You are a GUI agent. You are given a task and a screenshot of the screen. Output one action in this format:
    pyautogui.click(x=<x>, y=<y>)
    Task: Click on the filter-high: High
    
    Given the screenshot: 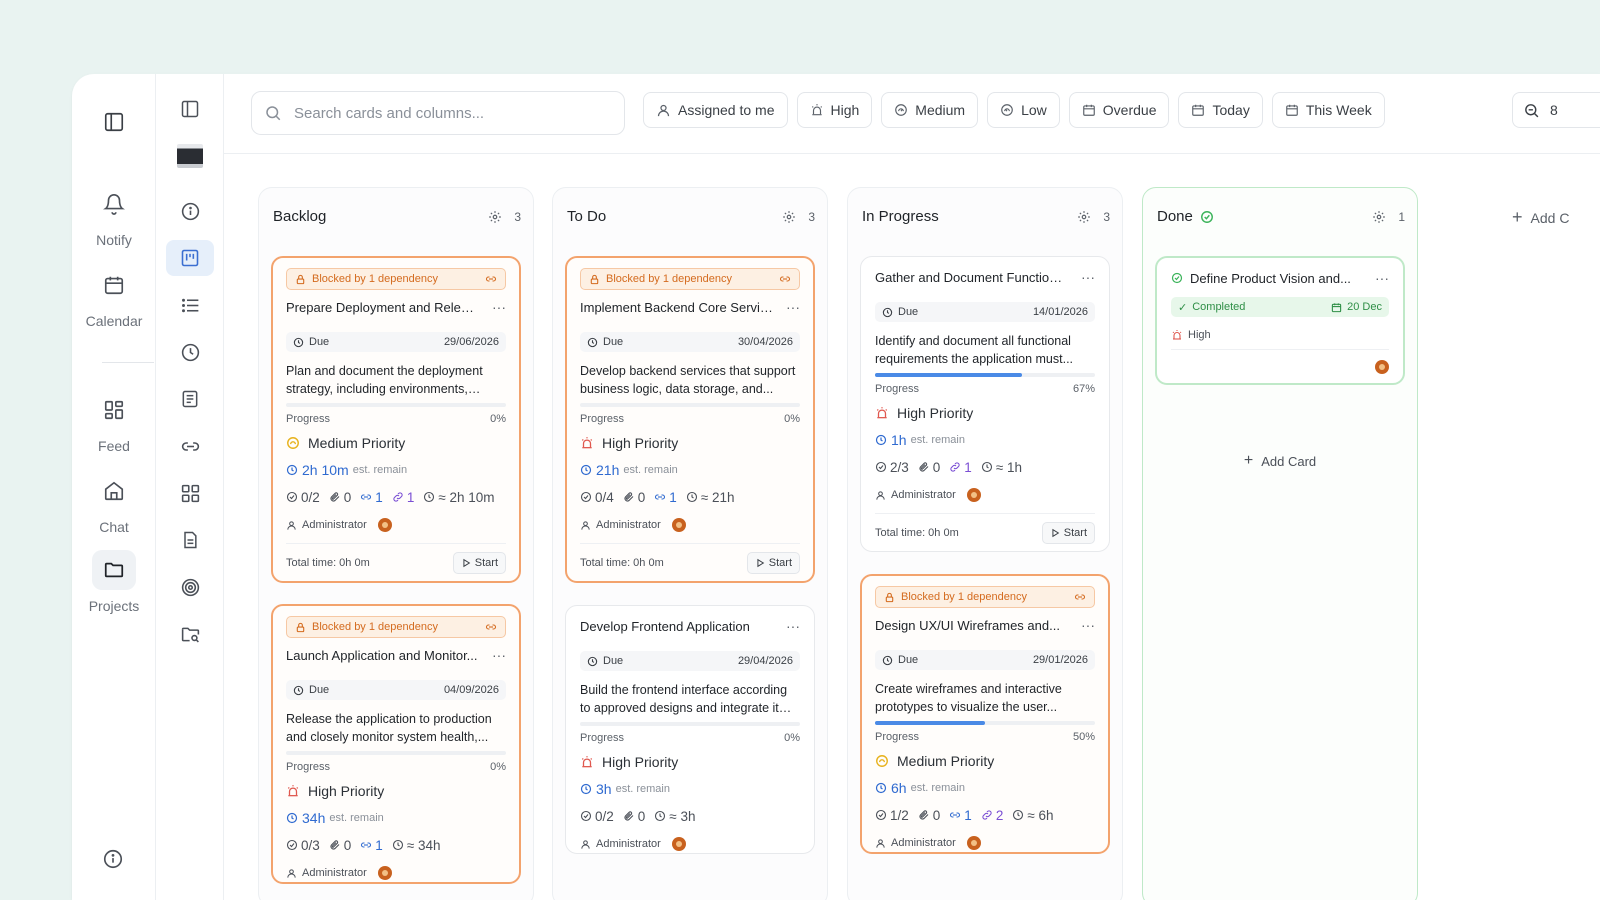 What is the action you would take?
    pyautogui.click(x=834, y=110)
    